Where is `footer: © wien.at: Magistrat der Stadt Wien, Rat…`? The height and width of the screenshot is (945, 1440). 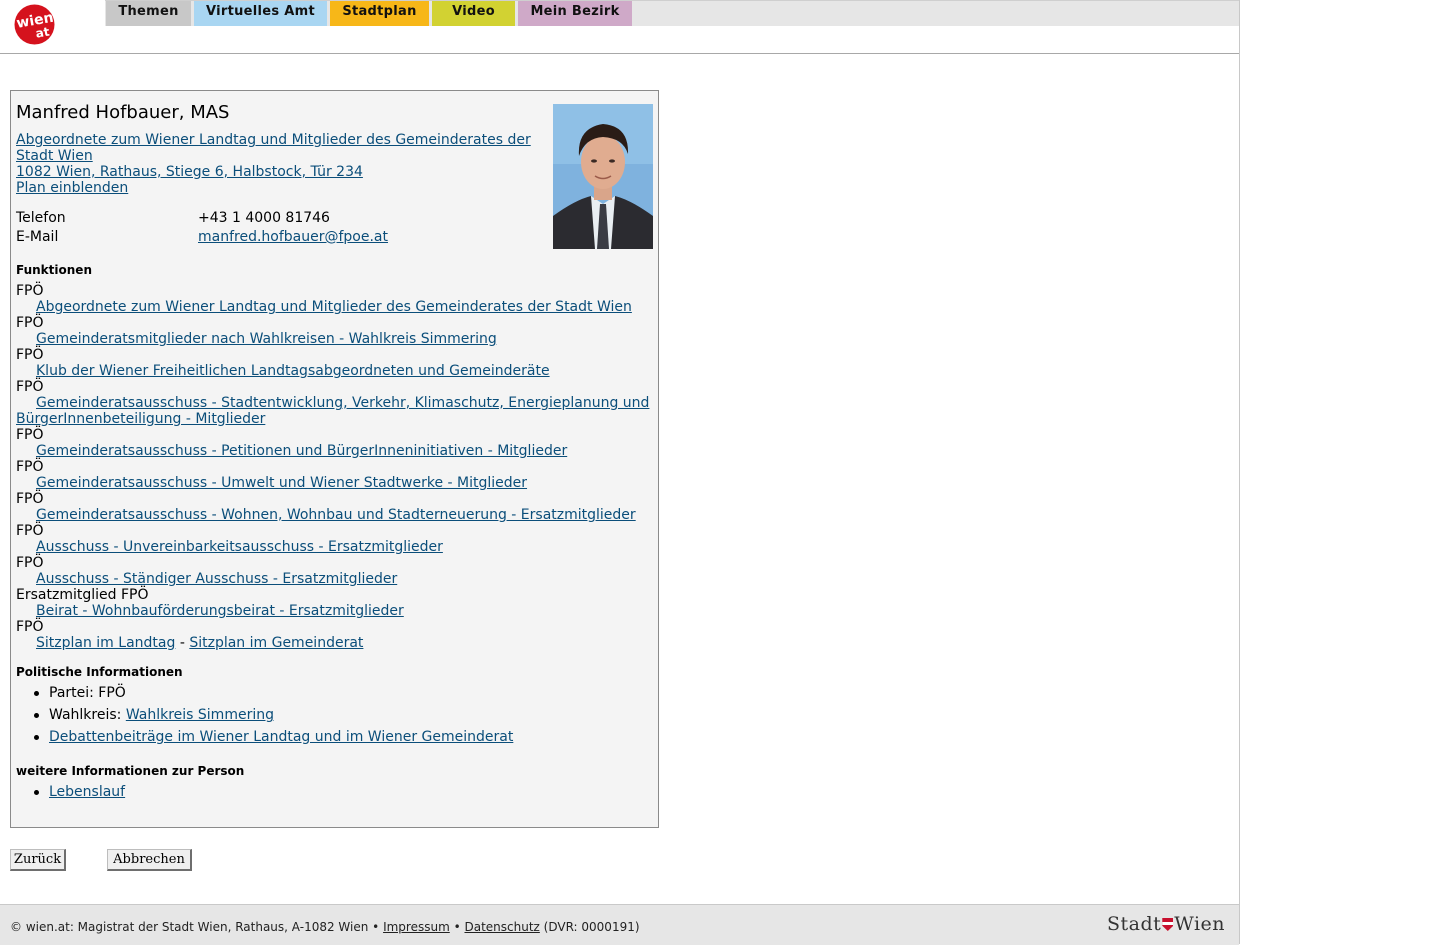
footer: © wien.at: Magistrat der Stadt Wien, Rat… is located at coordinates (619, 924).